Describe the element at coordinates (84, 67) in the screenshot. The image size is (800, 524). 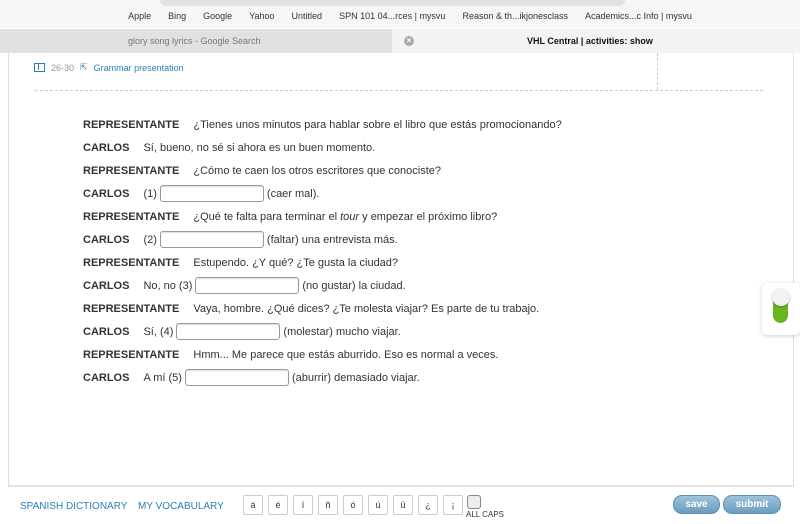
I see `arrow-icon: ⇱` at that location.